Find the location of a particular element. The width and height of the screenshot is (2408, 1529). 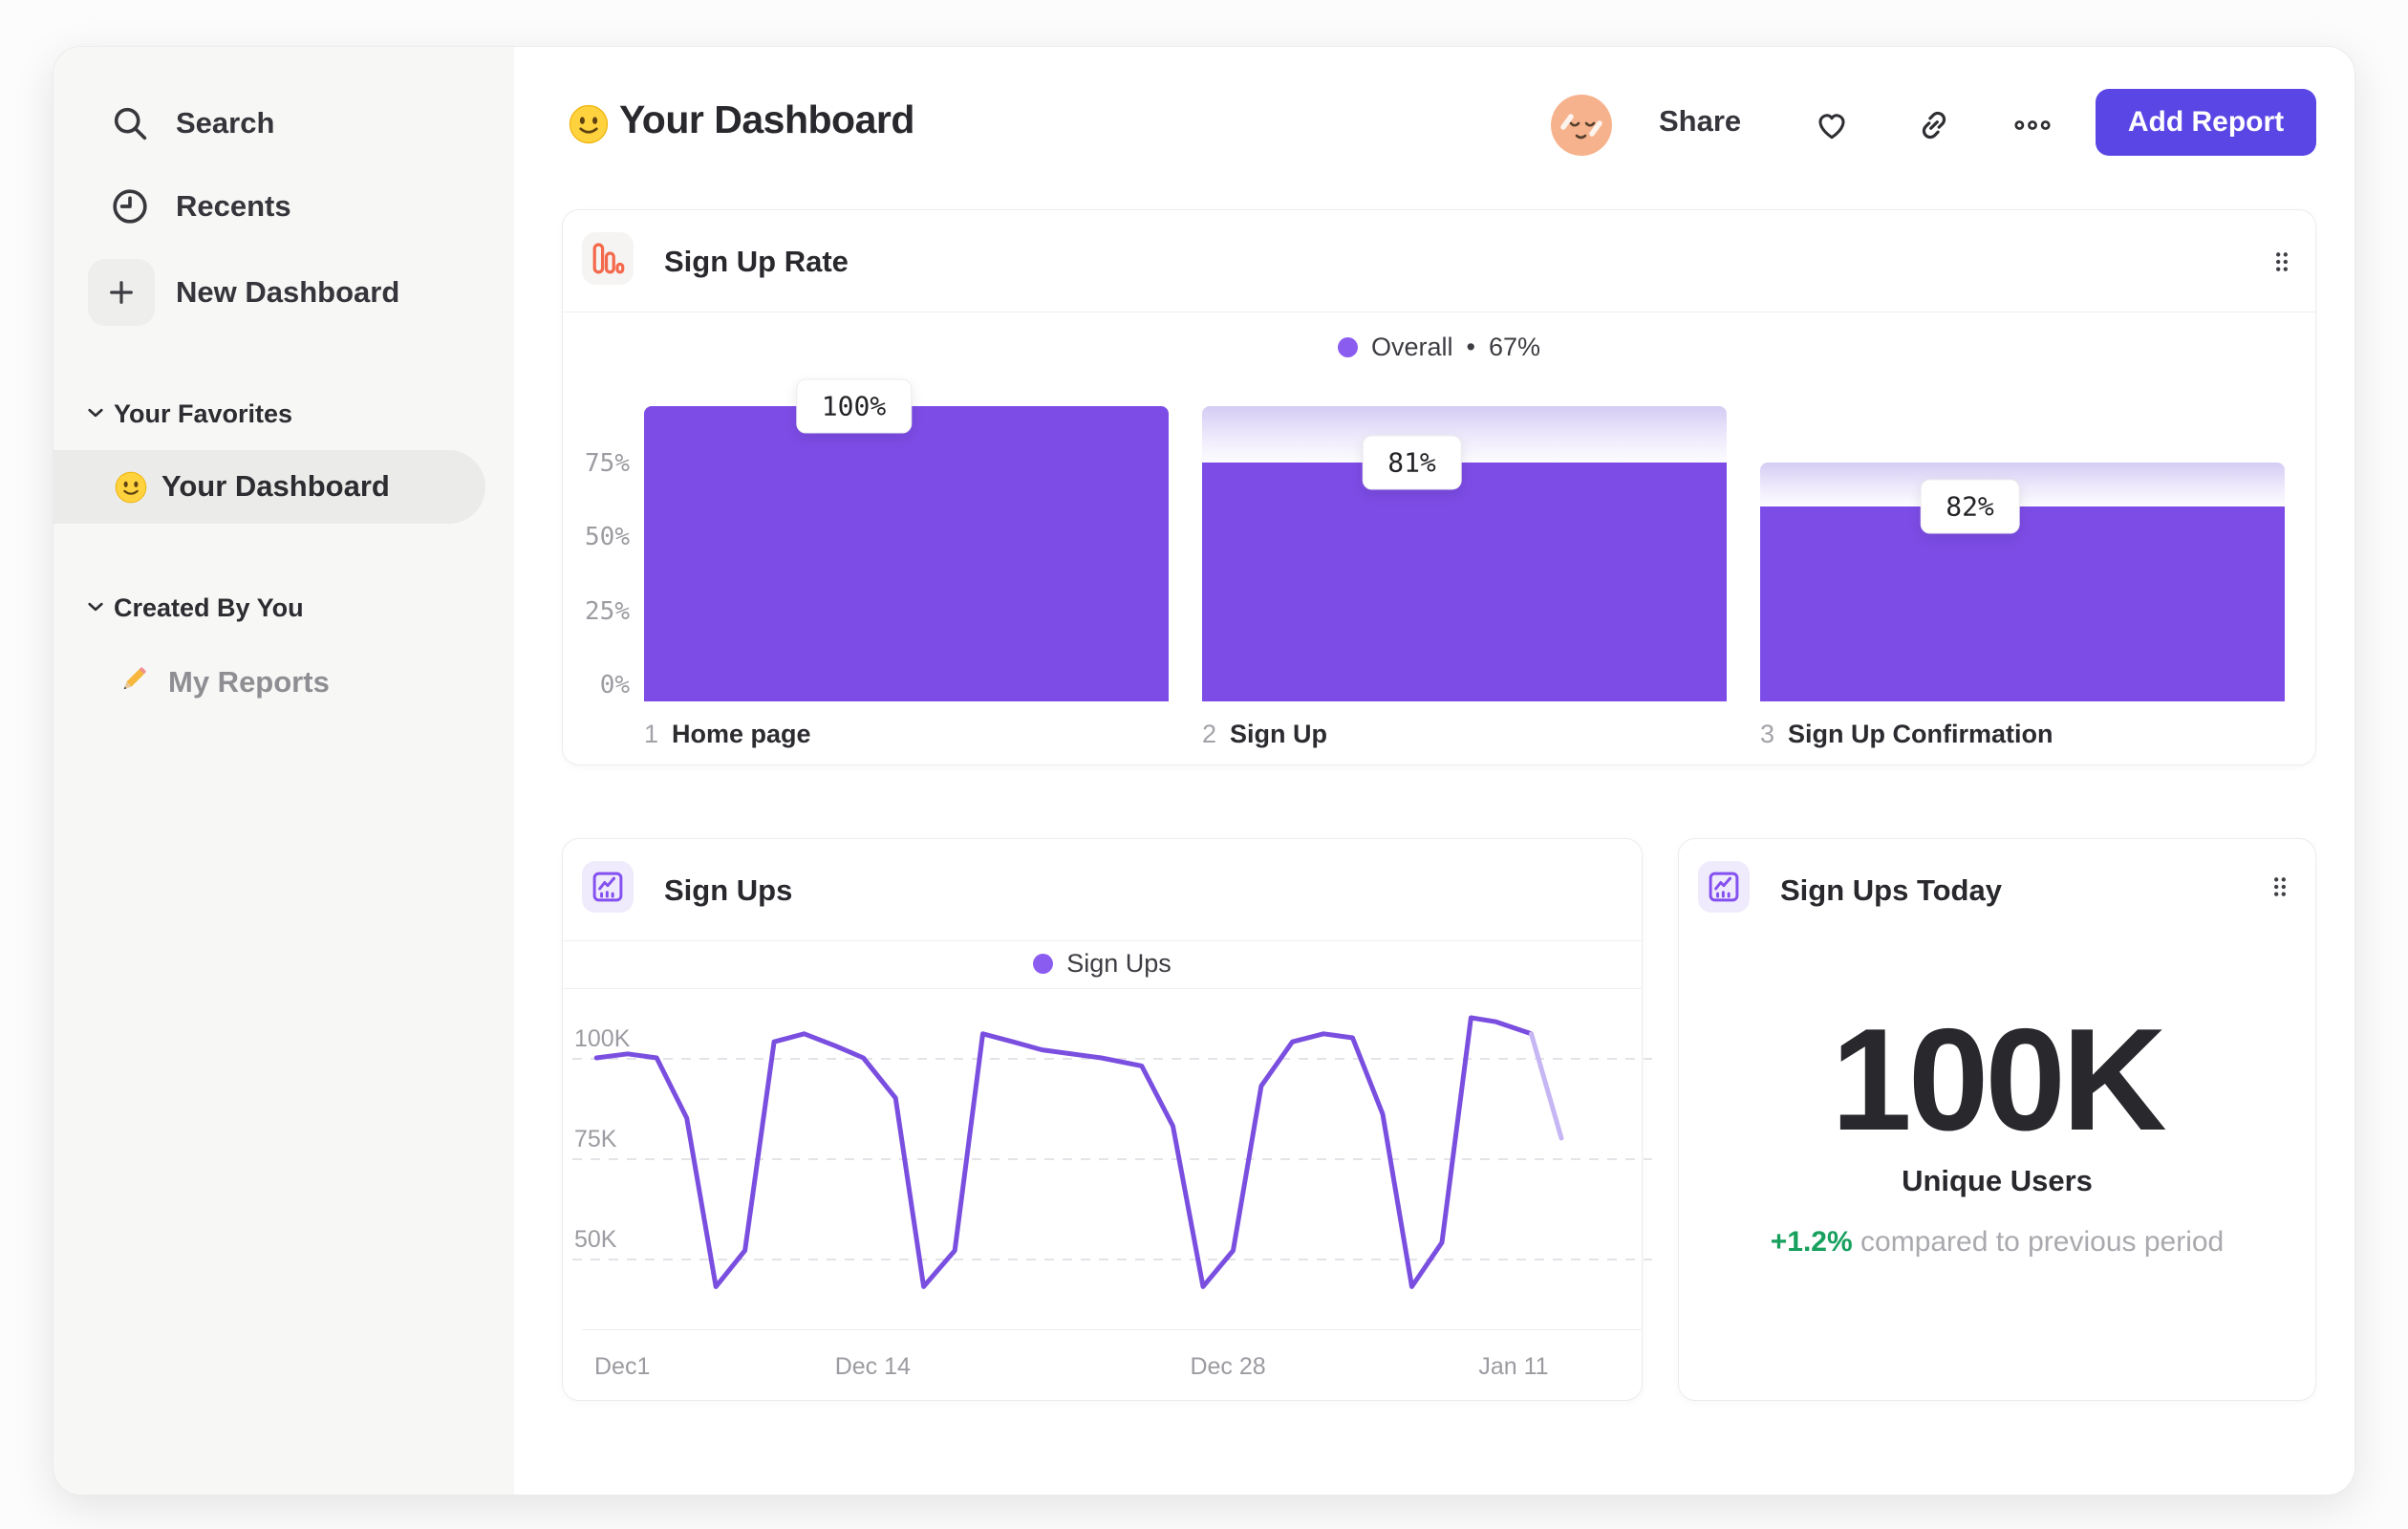

x-axis-tick: Jan 11 is located at coordinates (1514, 1366).